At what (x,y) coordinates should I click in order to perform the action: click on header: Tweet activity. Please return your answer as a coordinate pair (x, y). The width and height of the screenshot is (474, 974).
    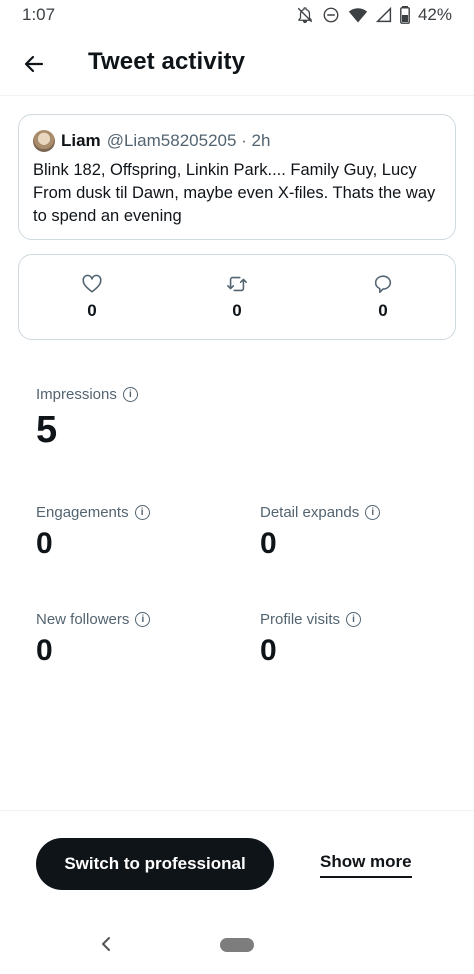
    Looking at the image, I should click on (237, 63).